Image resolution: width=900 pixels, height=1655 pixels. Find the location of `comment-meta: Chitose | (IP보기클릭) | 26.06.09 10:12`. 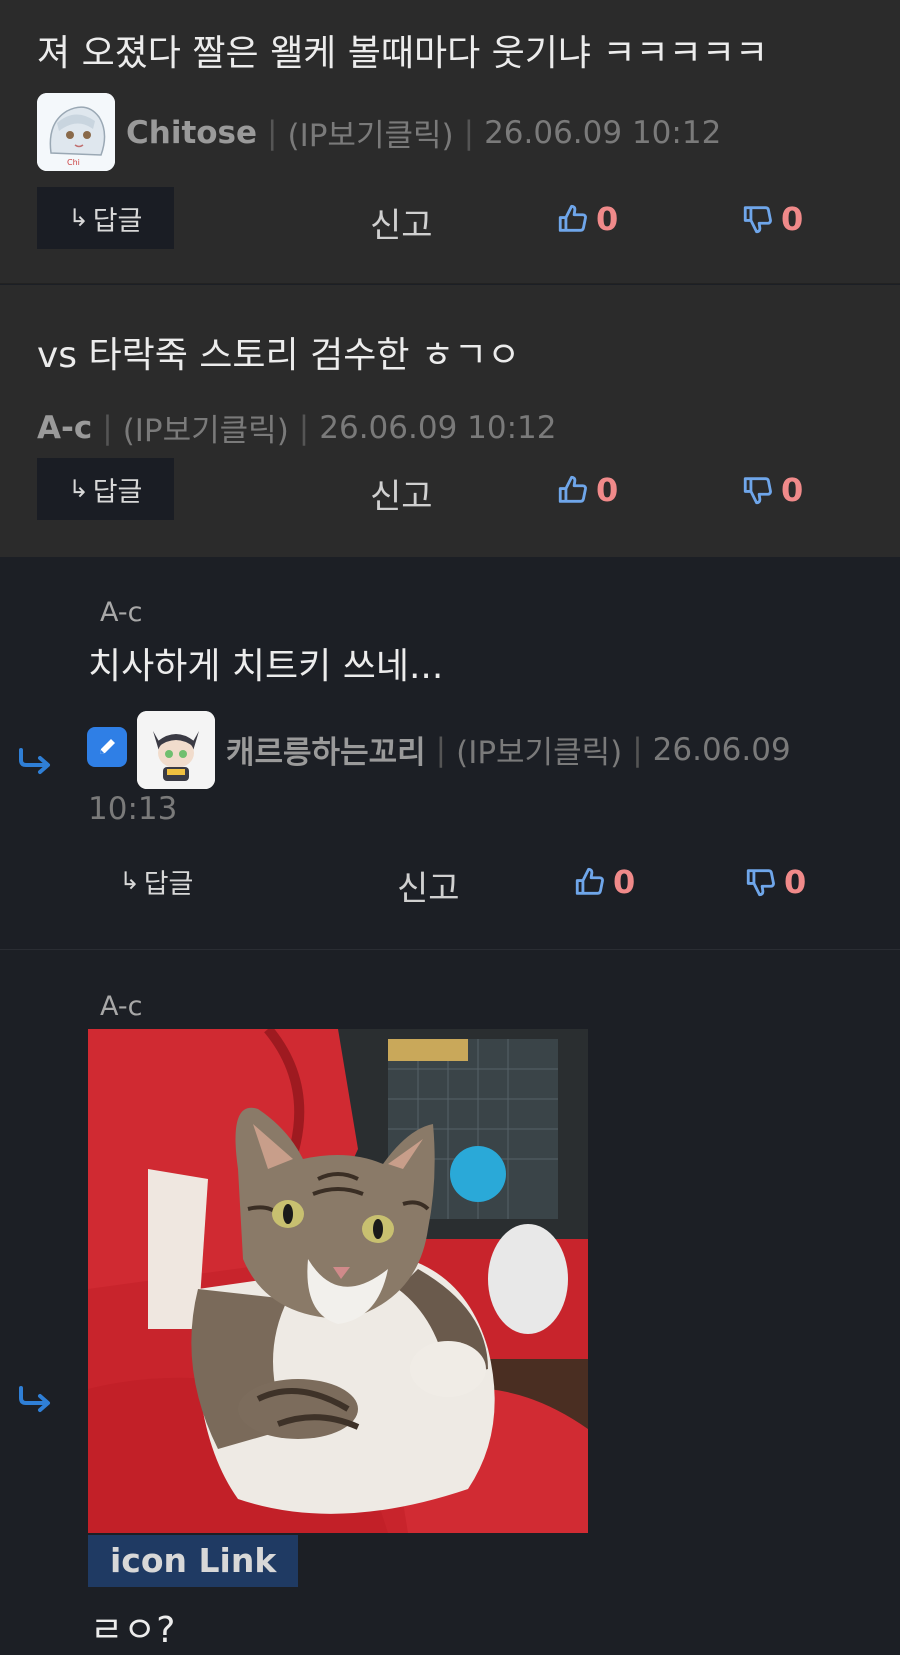

comment-meta: Chitose | (IP보기클릭) | 26.06.09 10:12 is located at coordinates (423, 132).